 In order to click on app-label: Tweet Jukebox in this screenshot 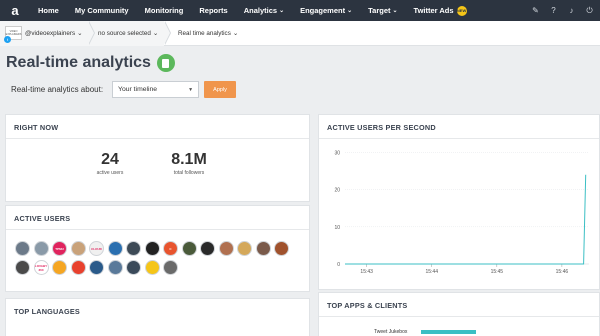, I will do `click(391, 332)`.